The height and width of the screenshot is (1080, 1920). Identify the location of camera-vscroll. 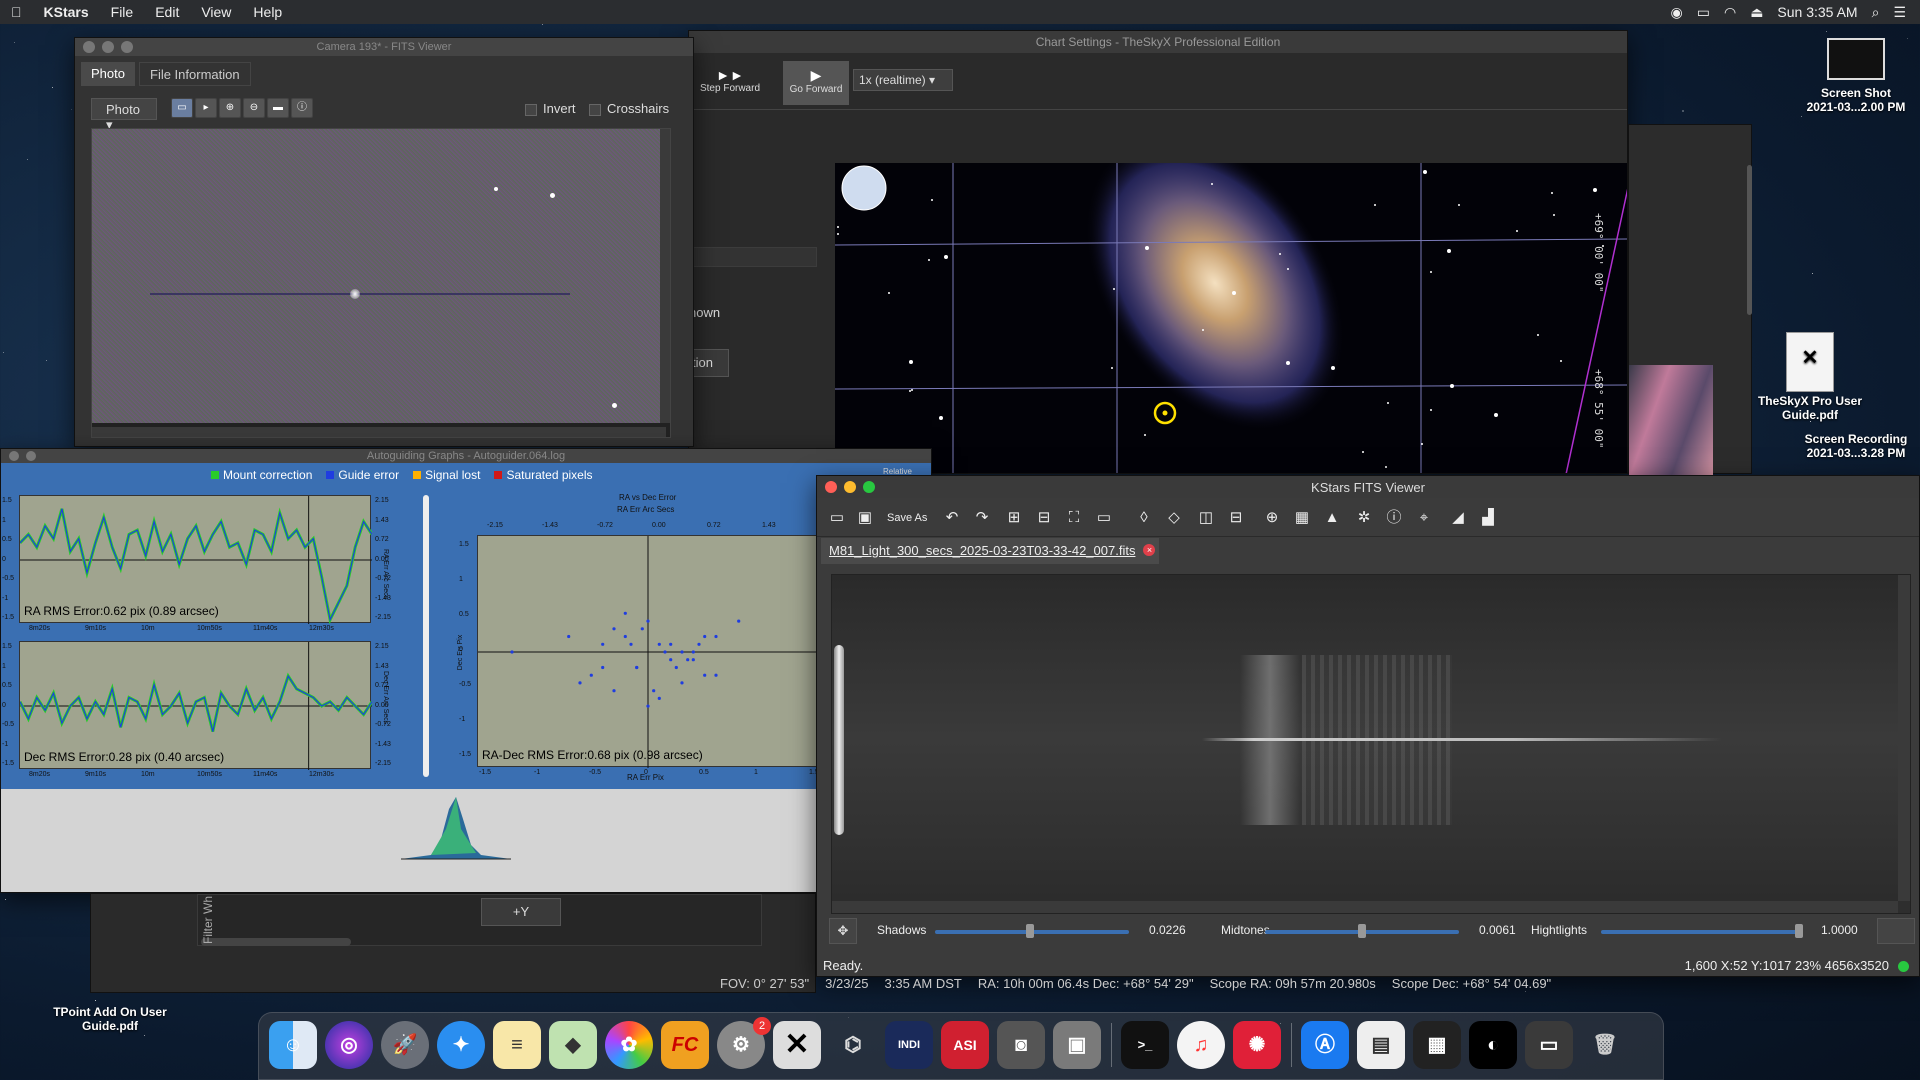
(665, 276).